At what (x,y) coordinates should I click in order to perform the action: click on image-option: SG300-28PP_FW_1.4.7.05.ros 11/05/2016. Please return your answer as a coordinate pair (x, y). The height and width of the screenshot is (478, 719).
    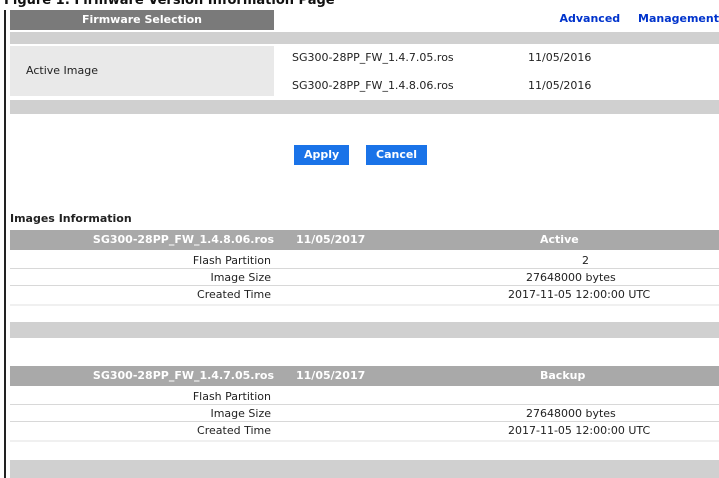
    Looking at the image, I should click on (441, 58).